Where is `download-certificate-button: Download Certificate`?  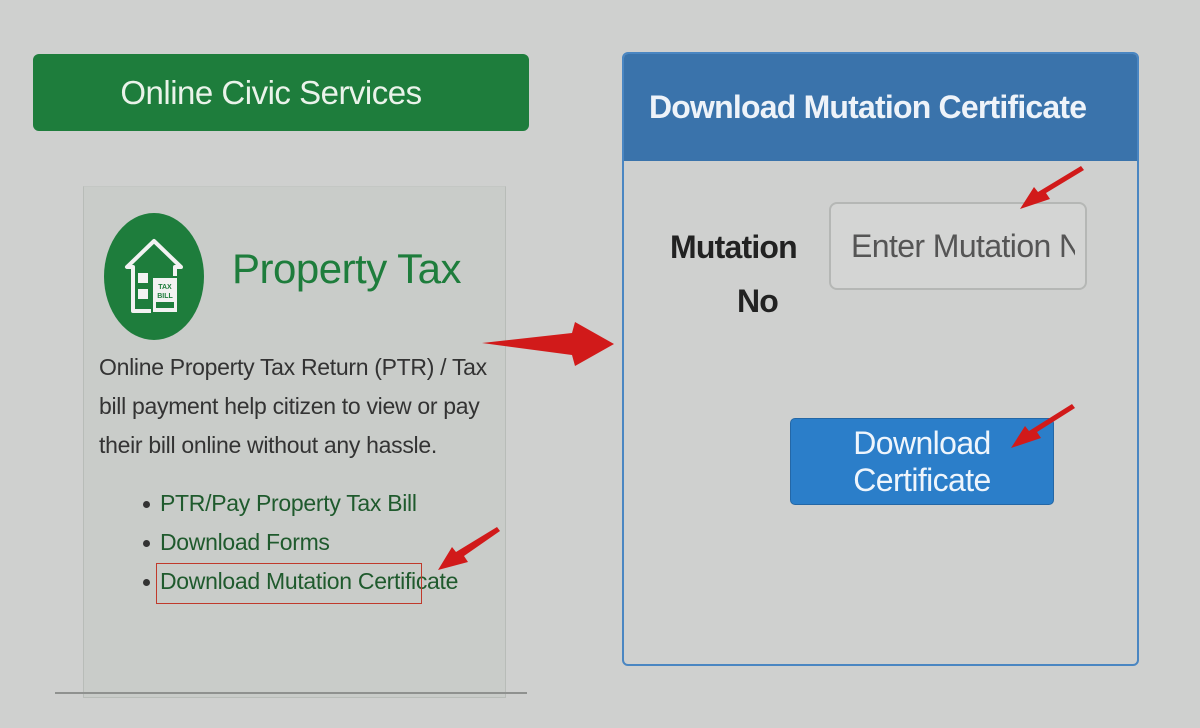 download-certificate-button: Download Certificate is located at coordinates (922, 461).